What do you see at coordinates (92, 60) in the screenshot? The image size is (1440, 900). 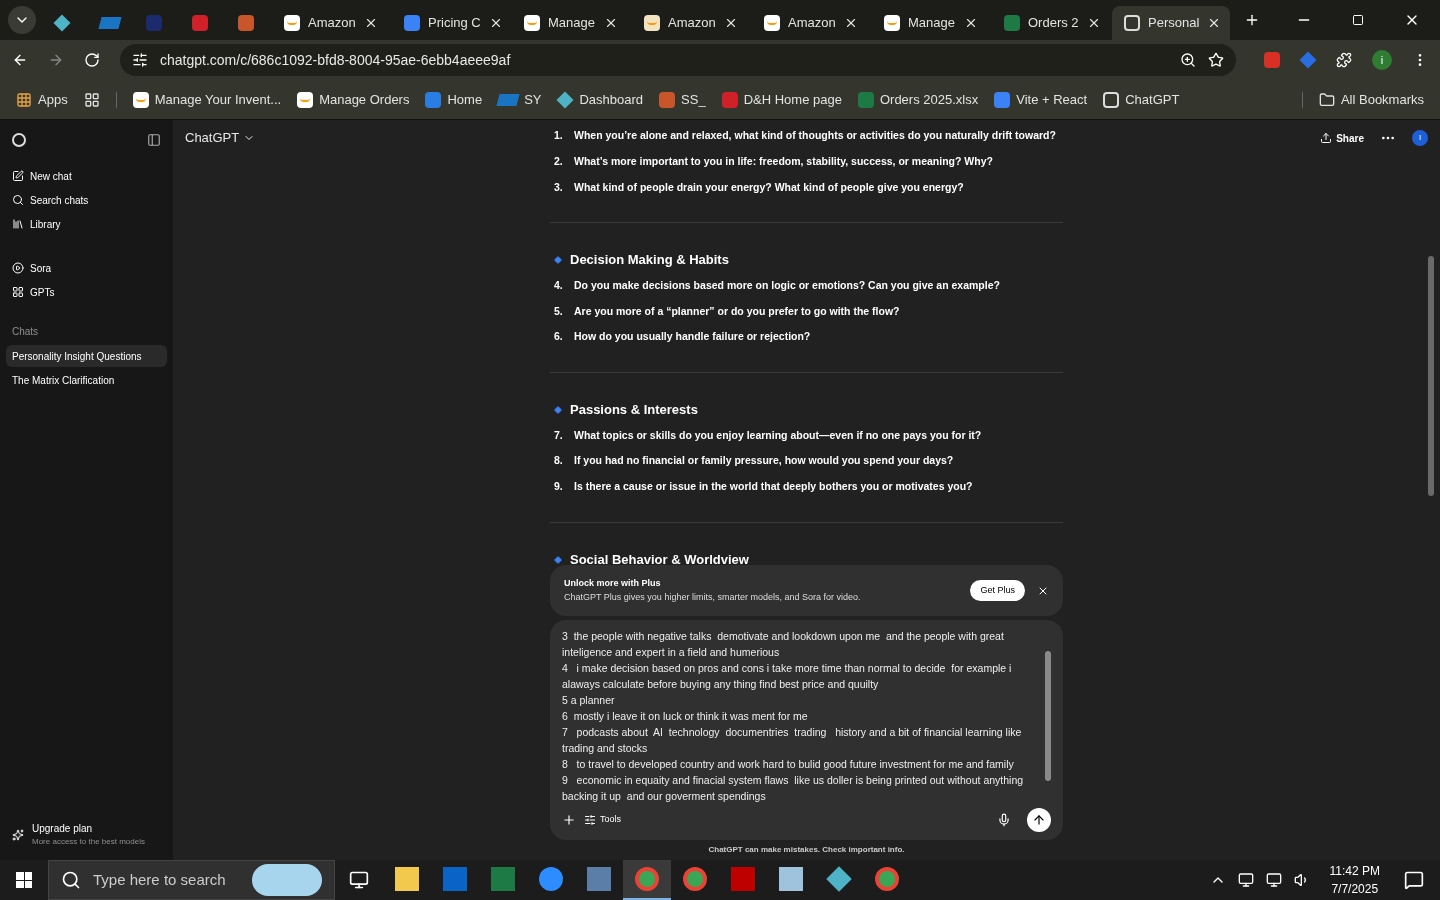 I see `reload-icon` at bounding box center [92, 60].